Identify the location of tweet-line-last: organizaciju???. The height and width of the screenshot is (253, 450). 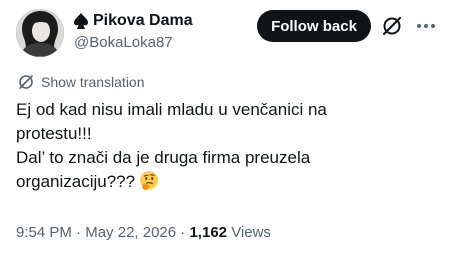
(226, 182).